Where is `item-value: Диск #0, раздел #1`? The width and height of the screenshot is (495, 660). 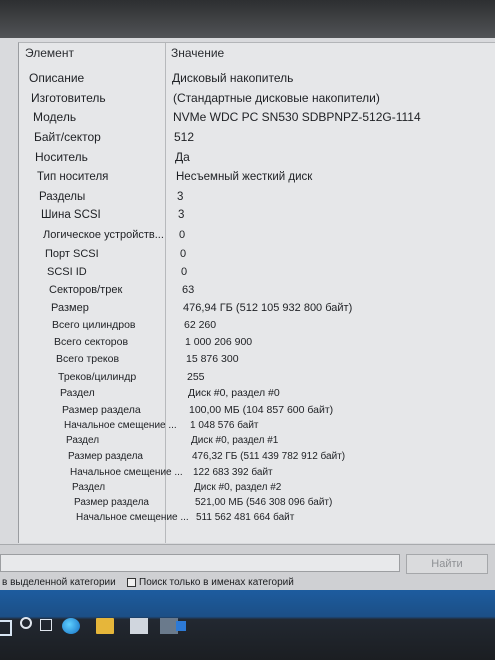 item-value: Диск #0, раздел #1 is located at coordinates (235, 440).